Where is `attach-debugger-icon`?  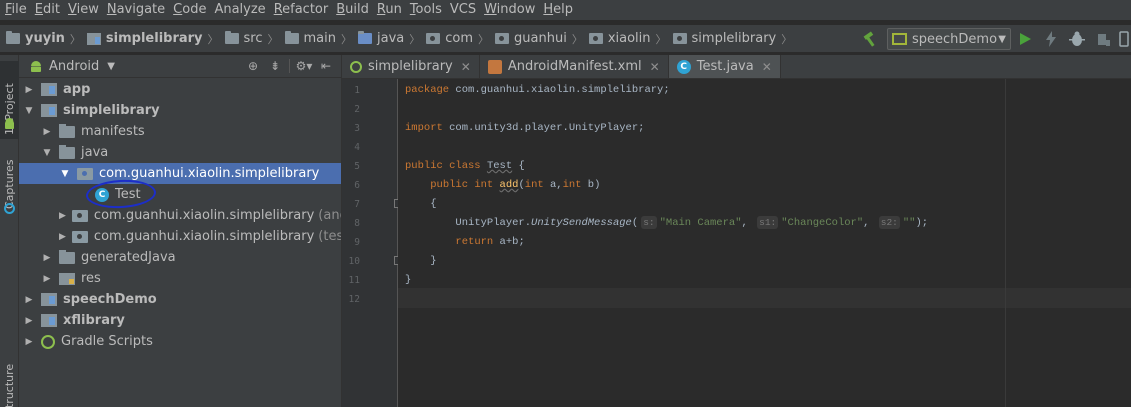 attach-debugger-icon is located at coordinates (1104, 40).